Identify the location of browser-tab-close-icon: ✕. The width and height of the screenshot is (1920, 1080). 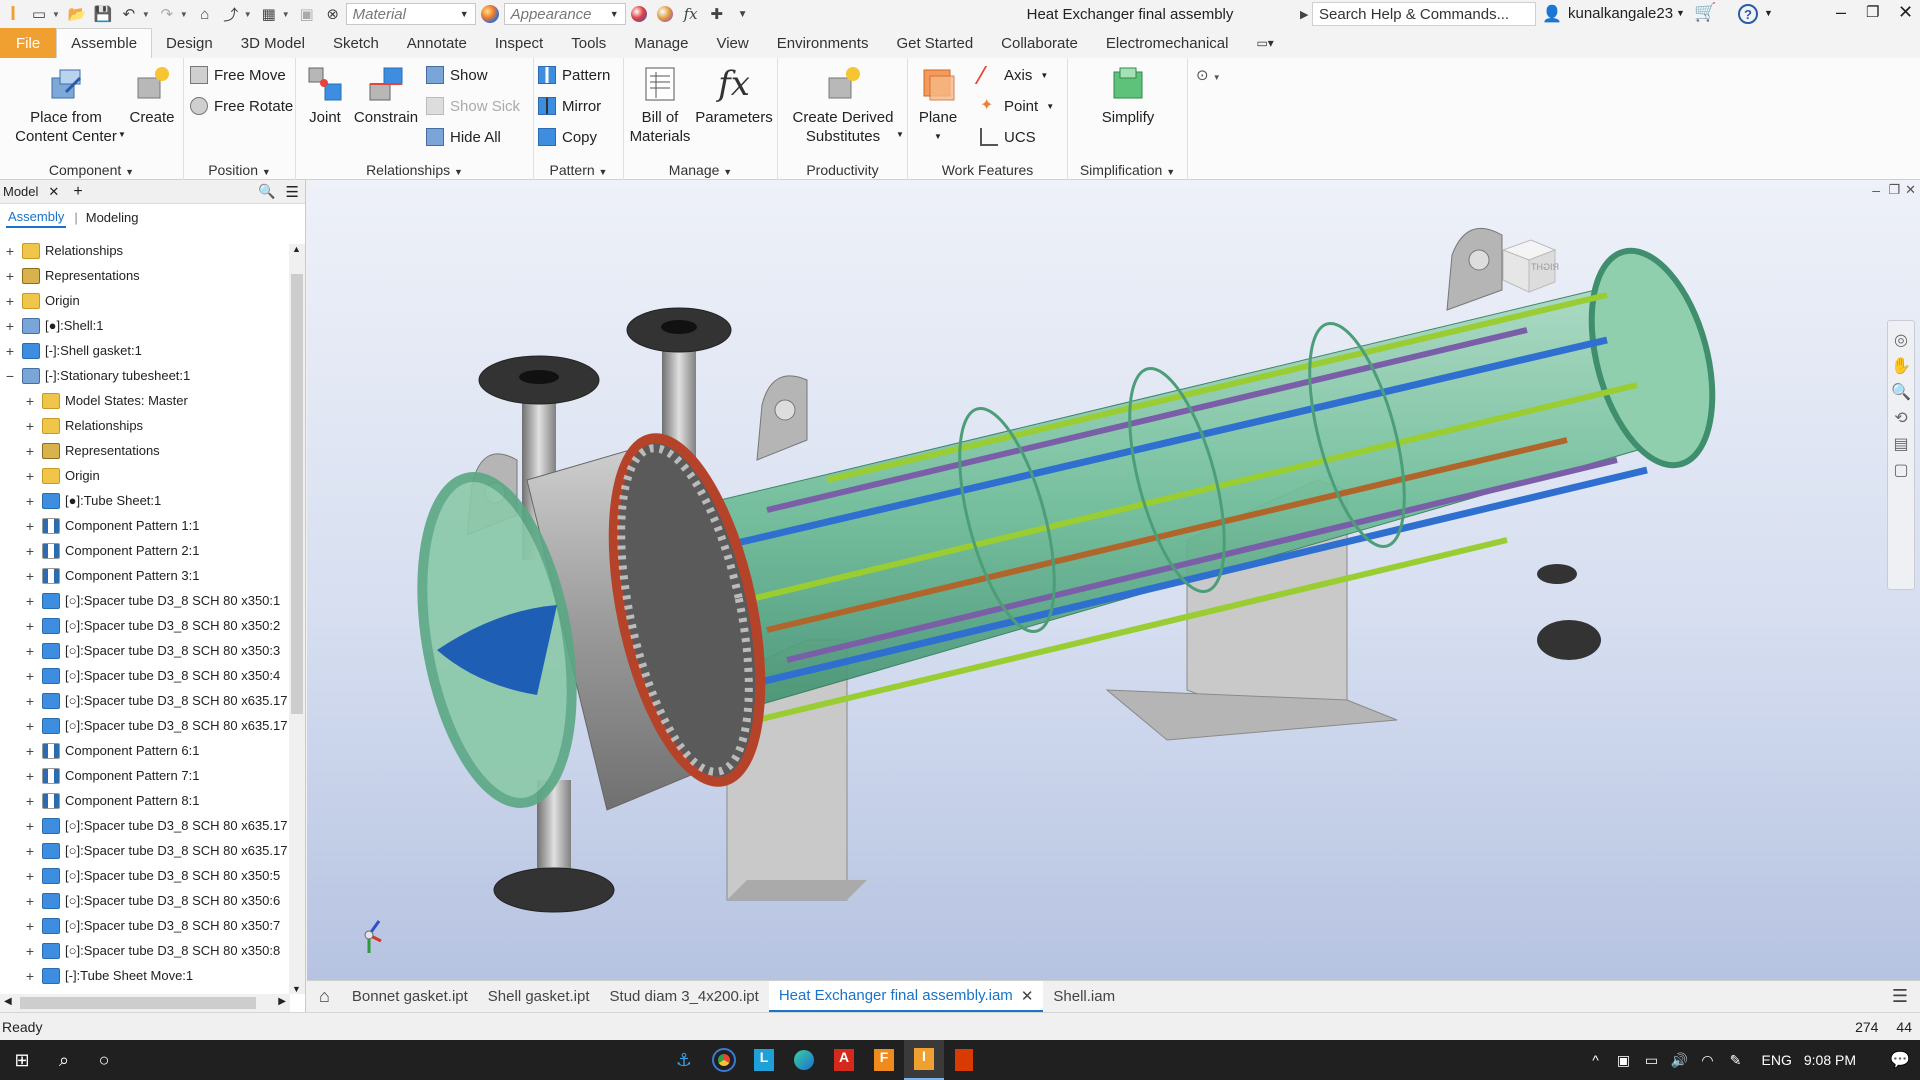
(53, 192).